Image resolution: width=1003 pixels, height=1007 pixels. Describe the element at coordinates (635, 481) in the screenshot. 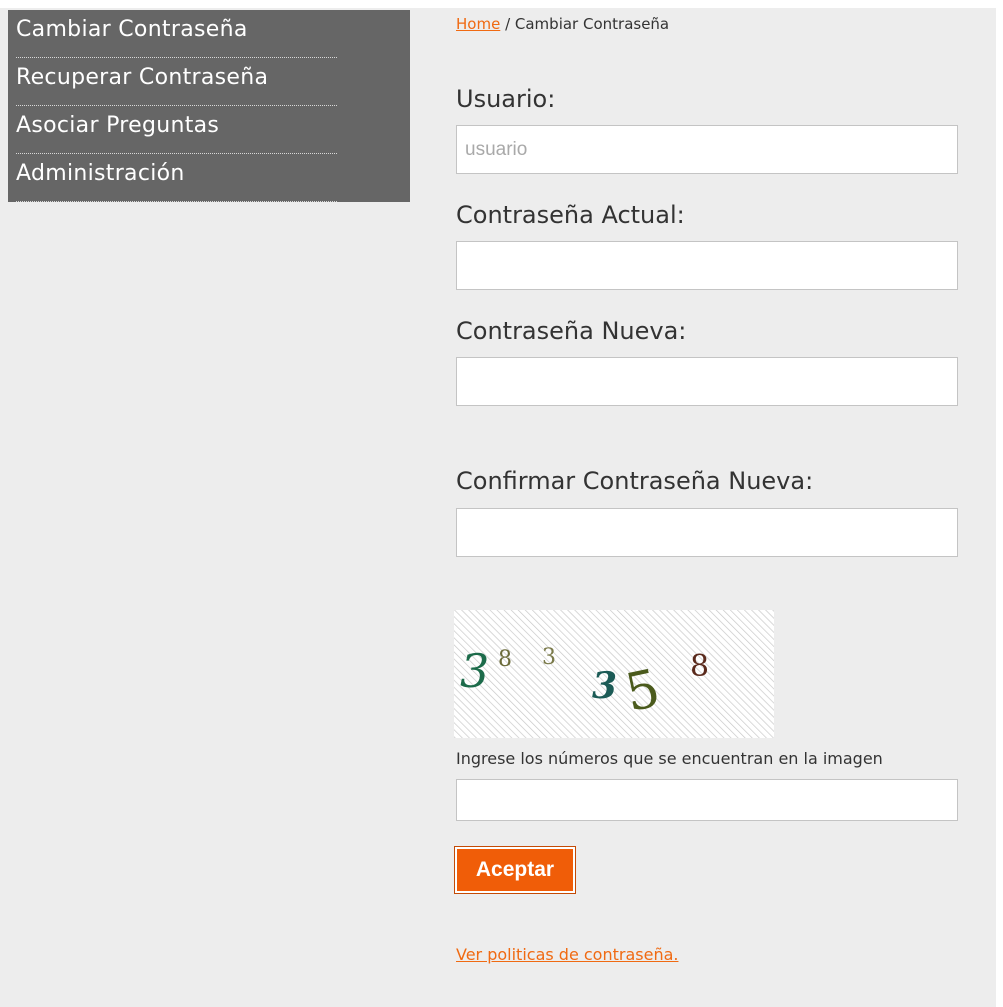

I see `confirm-password-label: Confirmar Contraseña Nueva:` at that location.